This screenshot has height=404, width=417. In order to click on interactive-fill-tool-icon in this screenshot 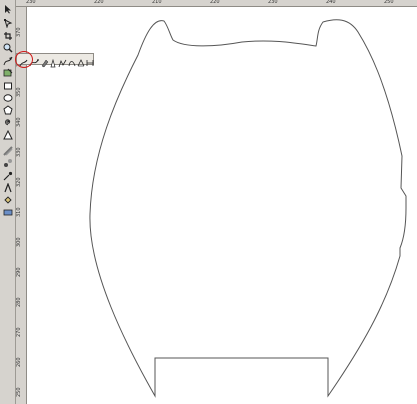, I will do `click(8, 211)`.